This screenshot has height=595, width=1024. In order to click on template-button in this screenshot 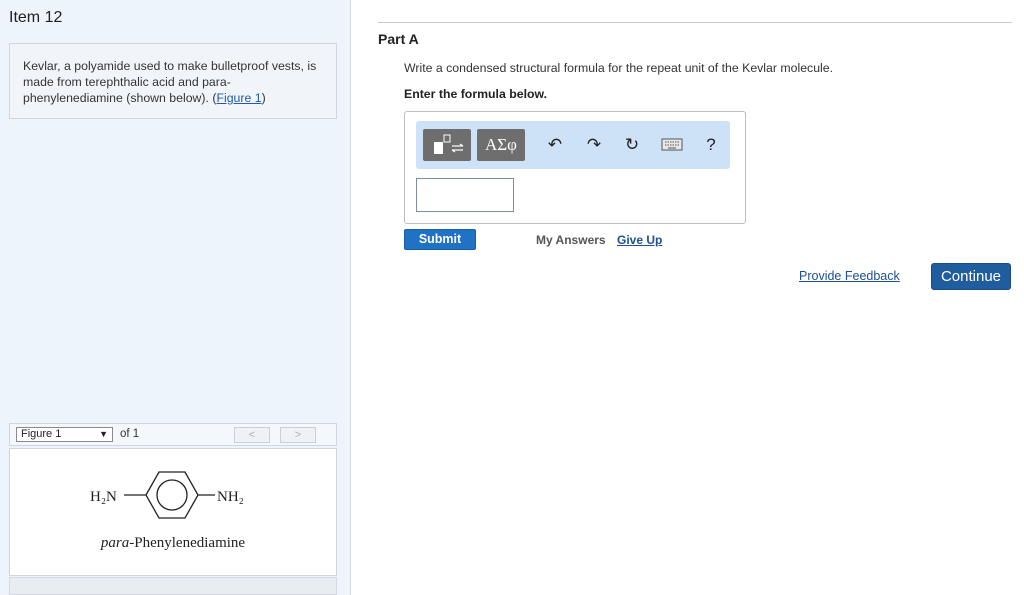, I will do `click(447, 145)`.